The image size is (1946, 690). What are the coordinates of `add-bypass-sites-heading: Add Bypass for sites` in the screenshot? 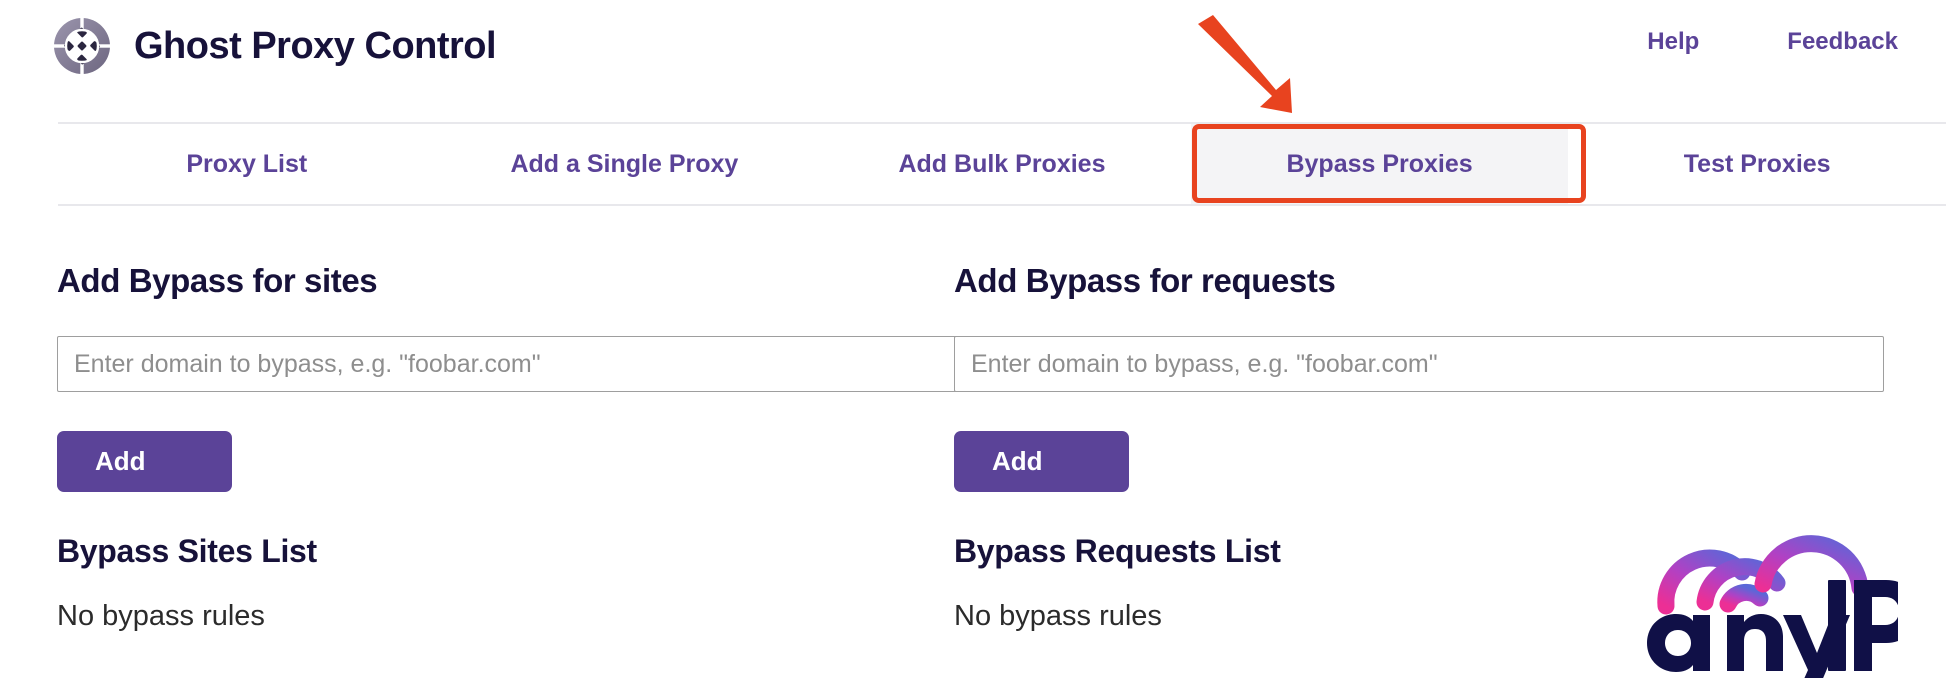 It's located at (217, 280).